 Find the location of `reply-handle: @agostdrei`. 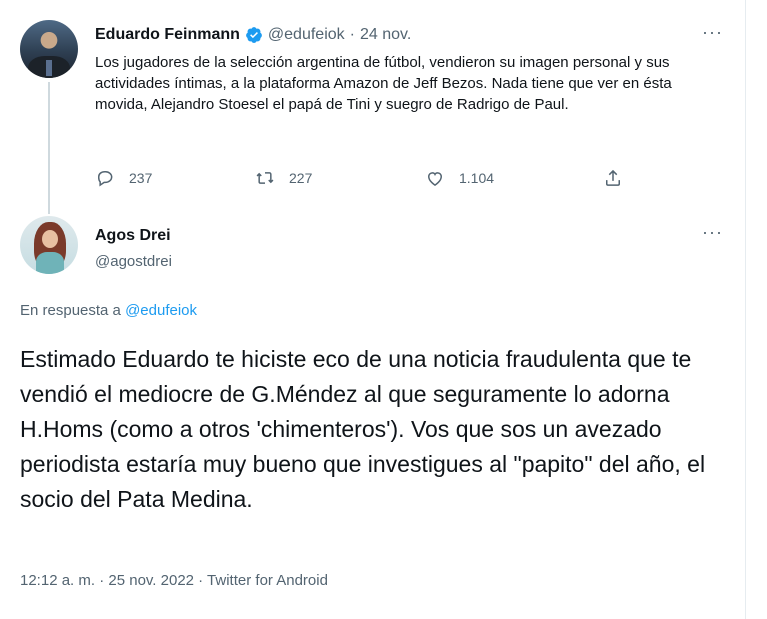

reply-handle: @agostdrei is located at coordinates (133, 261).